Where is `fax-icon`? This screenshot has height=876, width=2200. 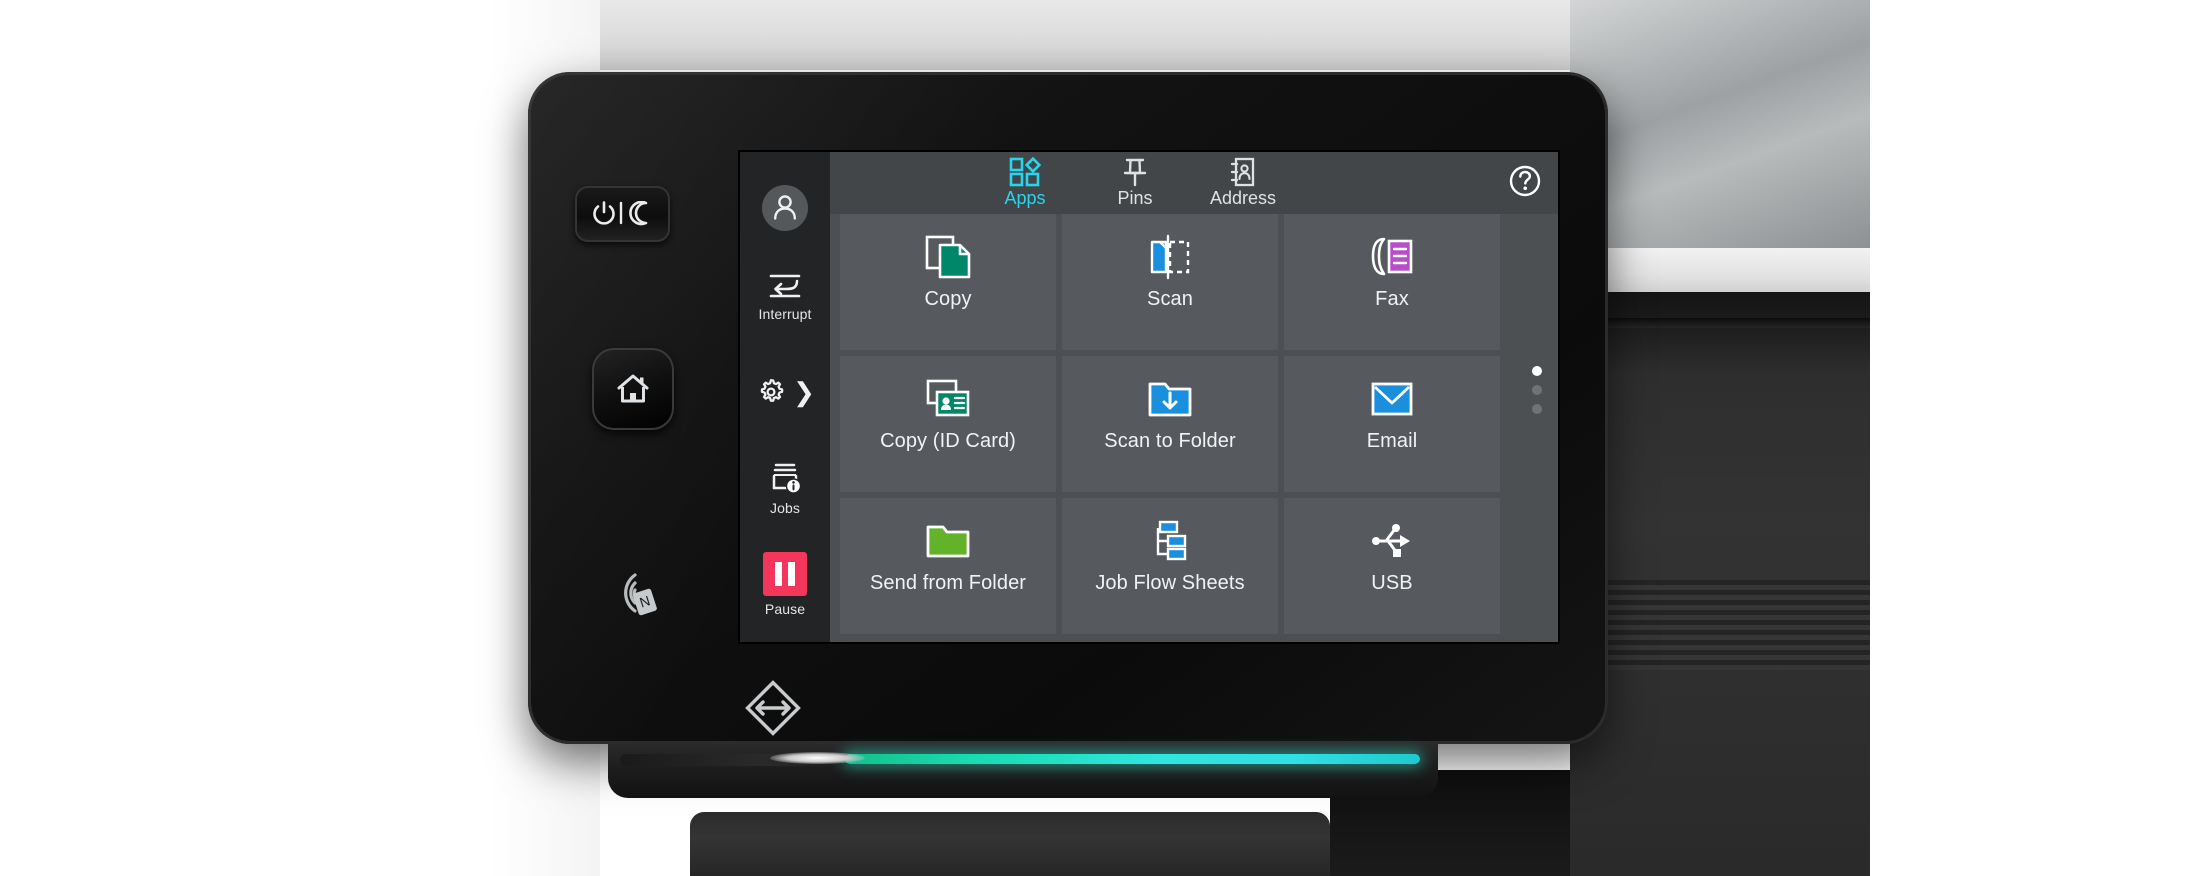 fax-icon is located at coordinates (1392, 257).